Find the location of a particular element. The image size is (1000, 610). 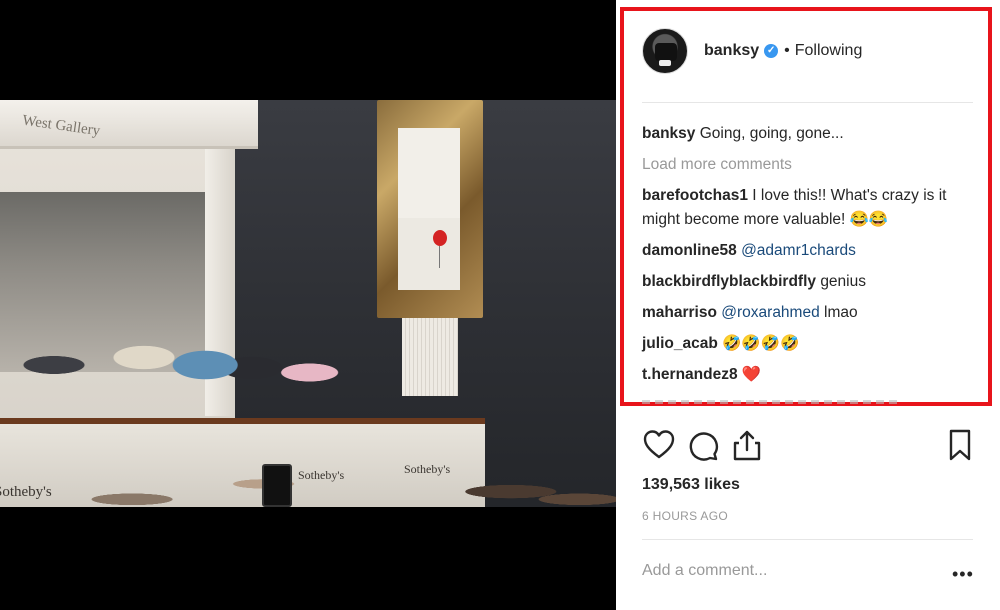

username-link: banksy is located at coordinates (731, 51).